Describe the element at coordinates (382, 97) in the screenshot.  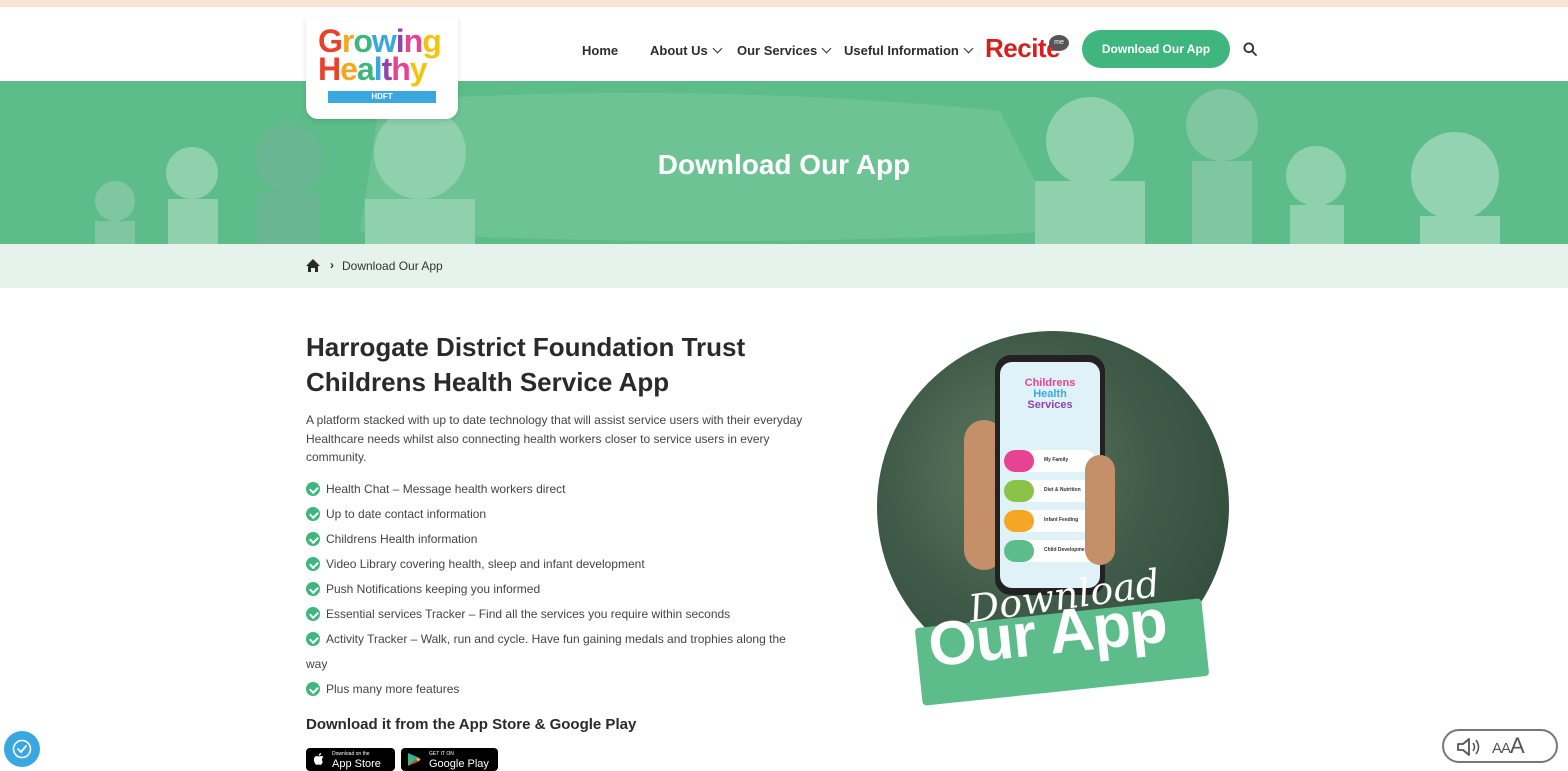
I see `logo-badge: HDFT` at that location.